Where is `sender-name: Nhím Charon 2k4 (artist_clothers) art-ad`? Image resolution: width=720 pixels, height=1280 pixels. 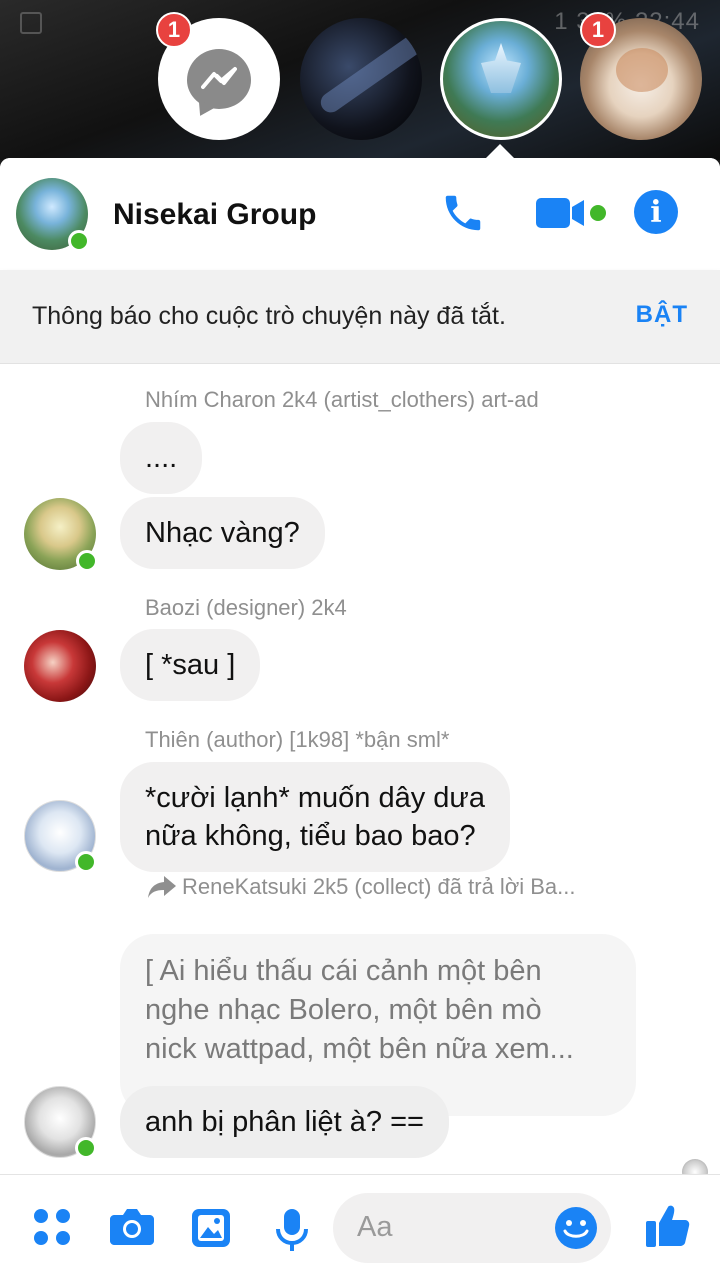
sender-name: Nhím Charon 2k4 (artist_clothers) art-ad is located at coordinates (342, 399).